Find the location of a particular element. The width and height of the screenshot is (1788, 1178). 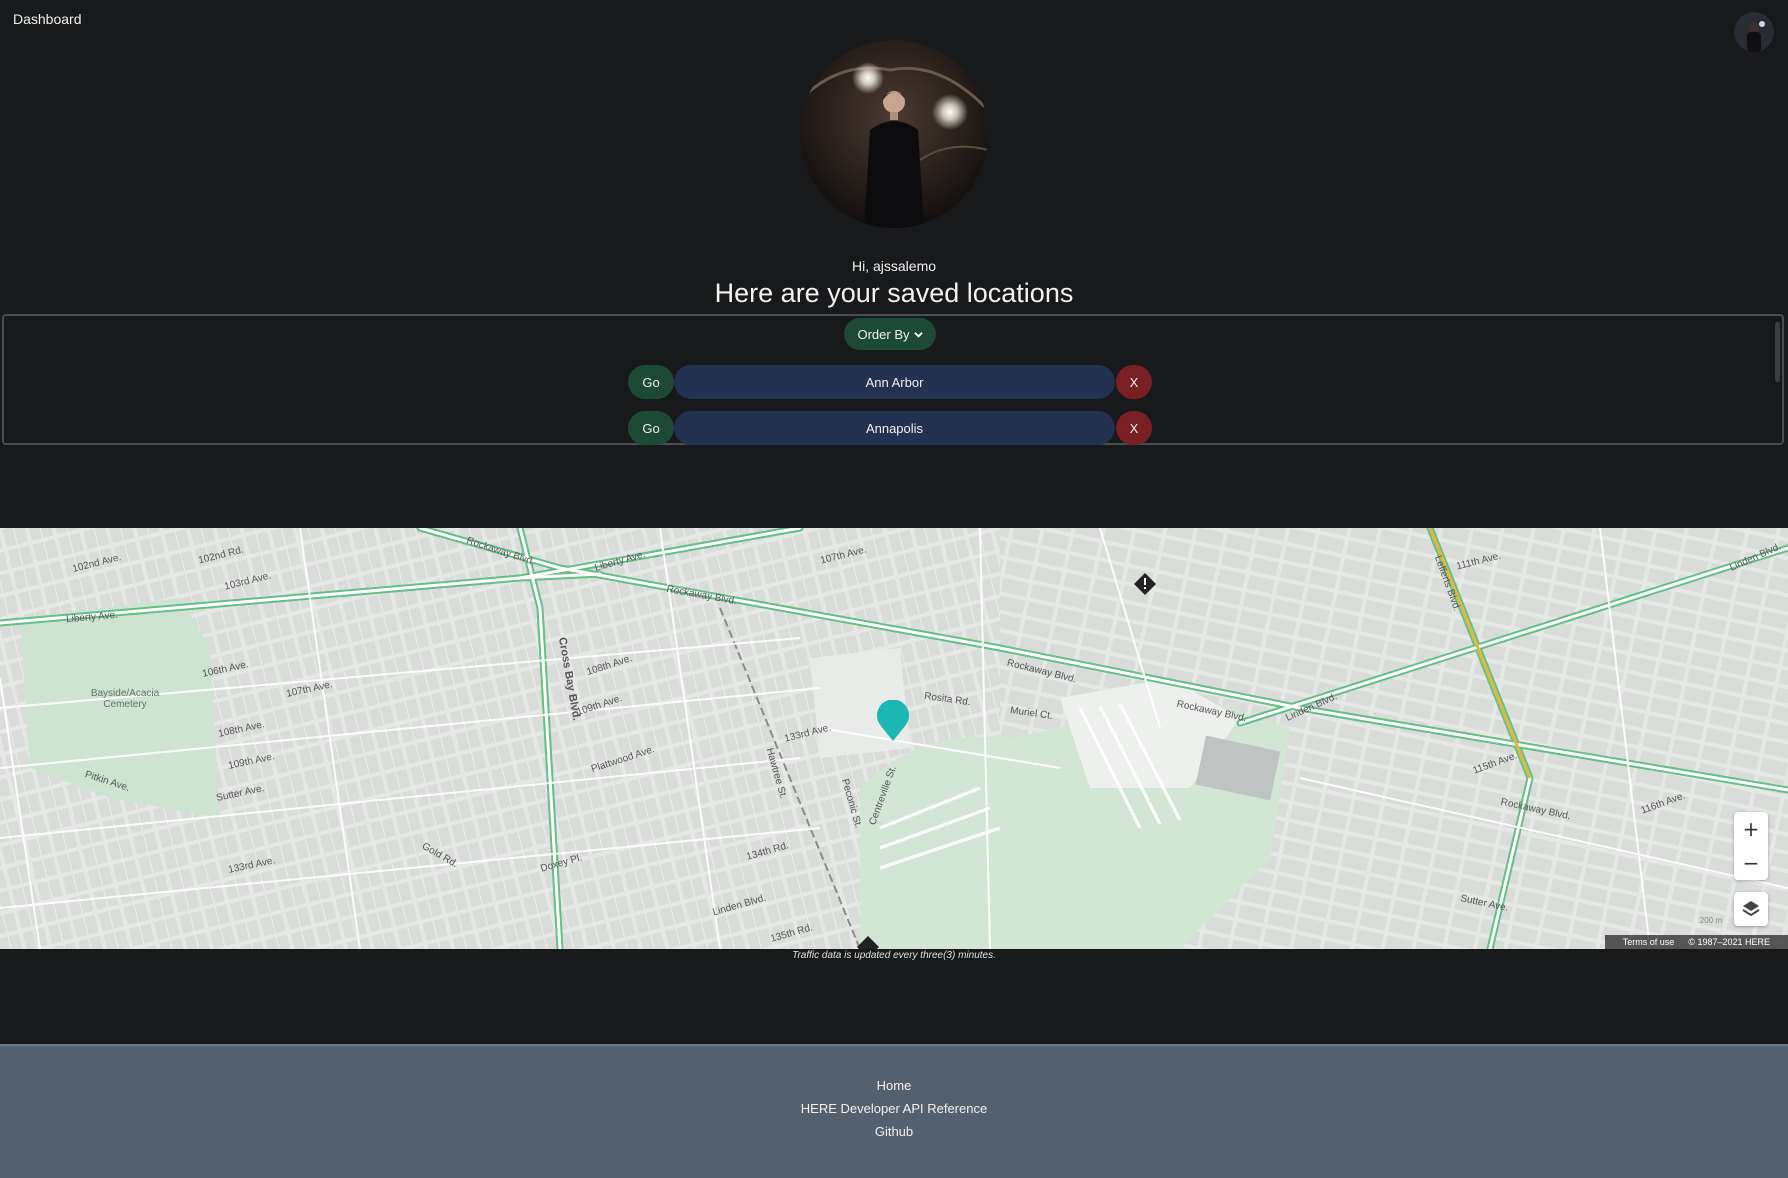

map-layers-button is located at coordinates (1751, 909).